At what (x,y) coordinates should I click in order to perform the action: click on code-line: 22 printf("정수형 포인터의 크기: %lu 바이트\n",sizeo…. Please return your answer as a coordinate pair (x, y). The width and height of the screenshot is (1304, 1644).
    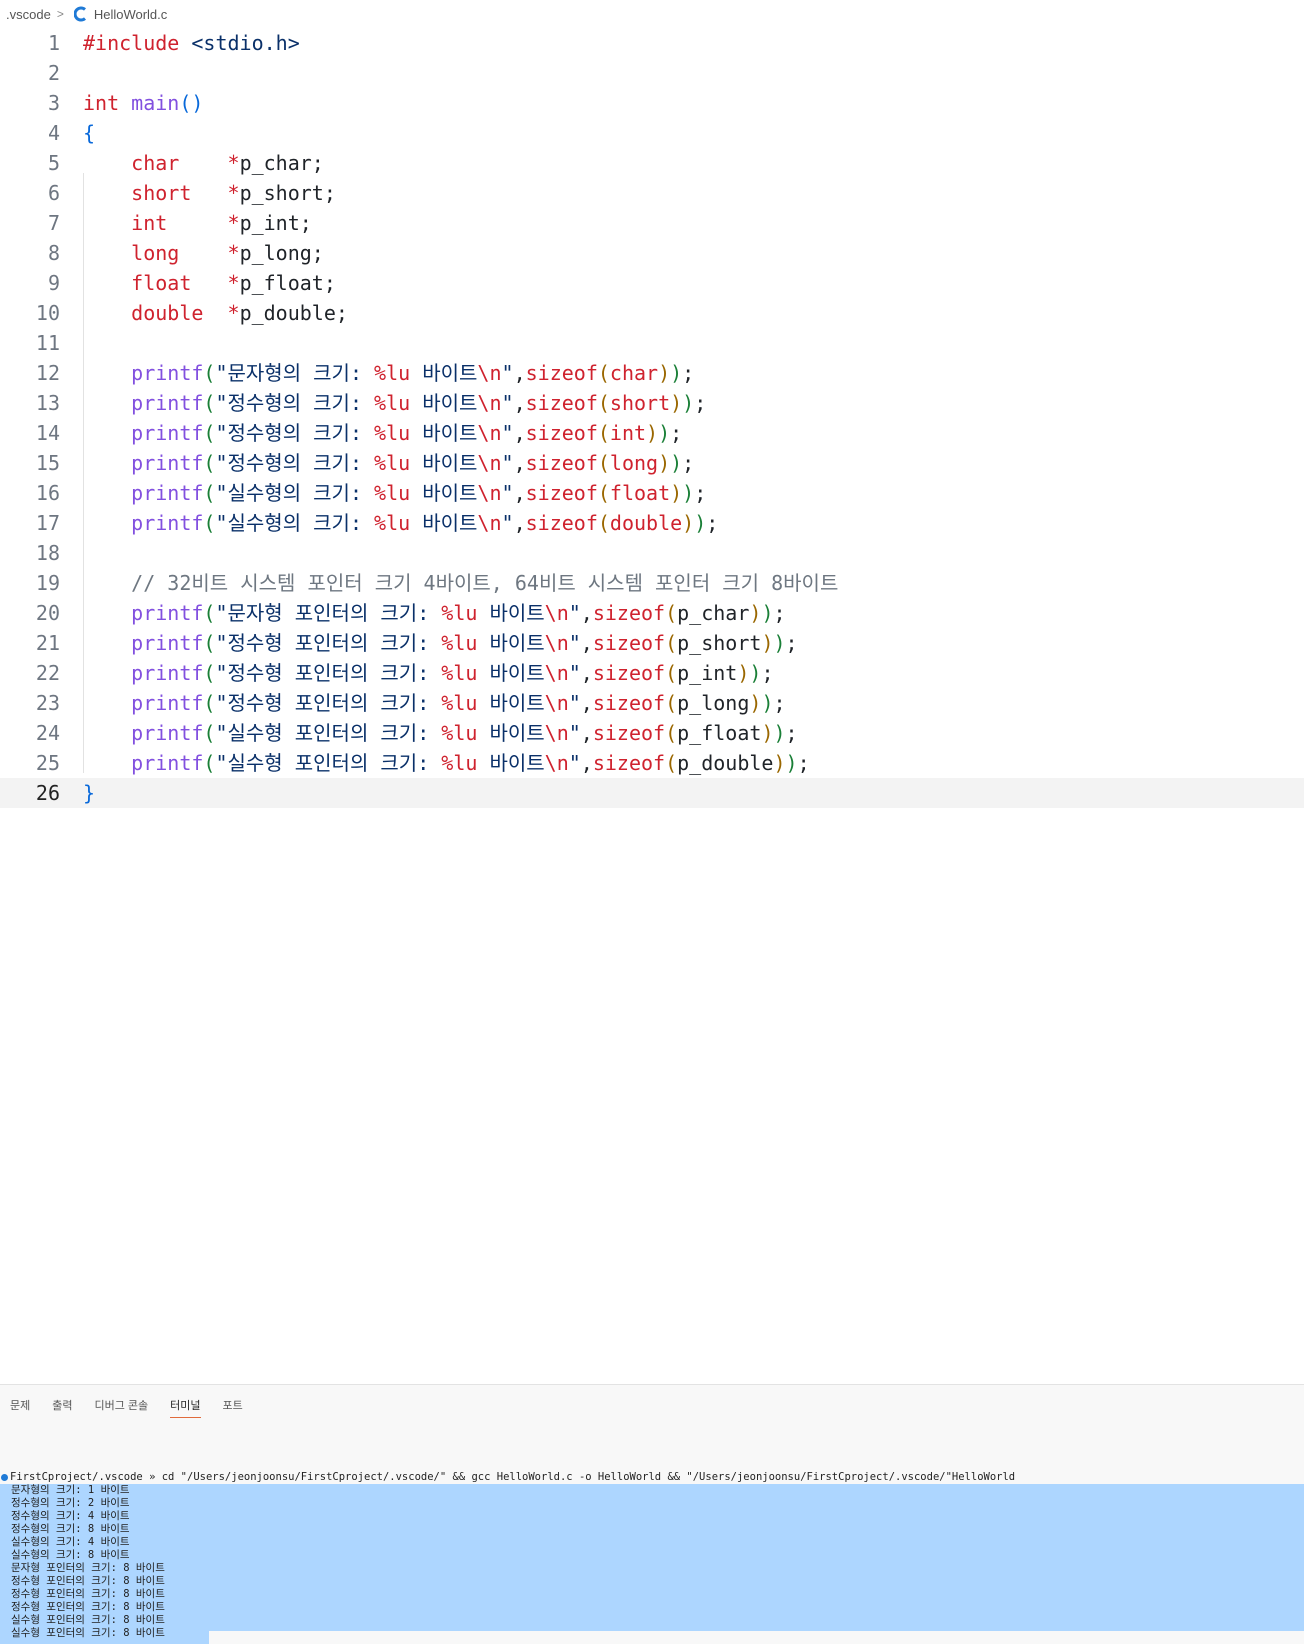
    Looking at the image, I should click on (652, 673).